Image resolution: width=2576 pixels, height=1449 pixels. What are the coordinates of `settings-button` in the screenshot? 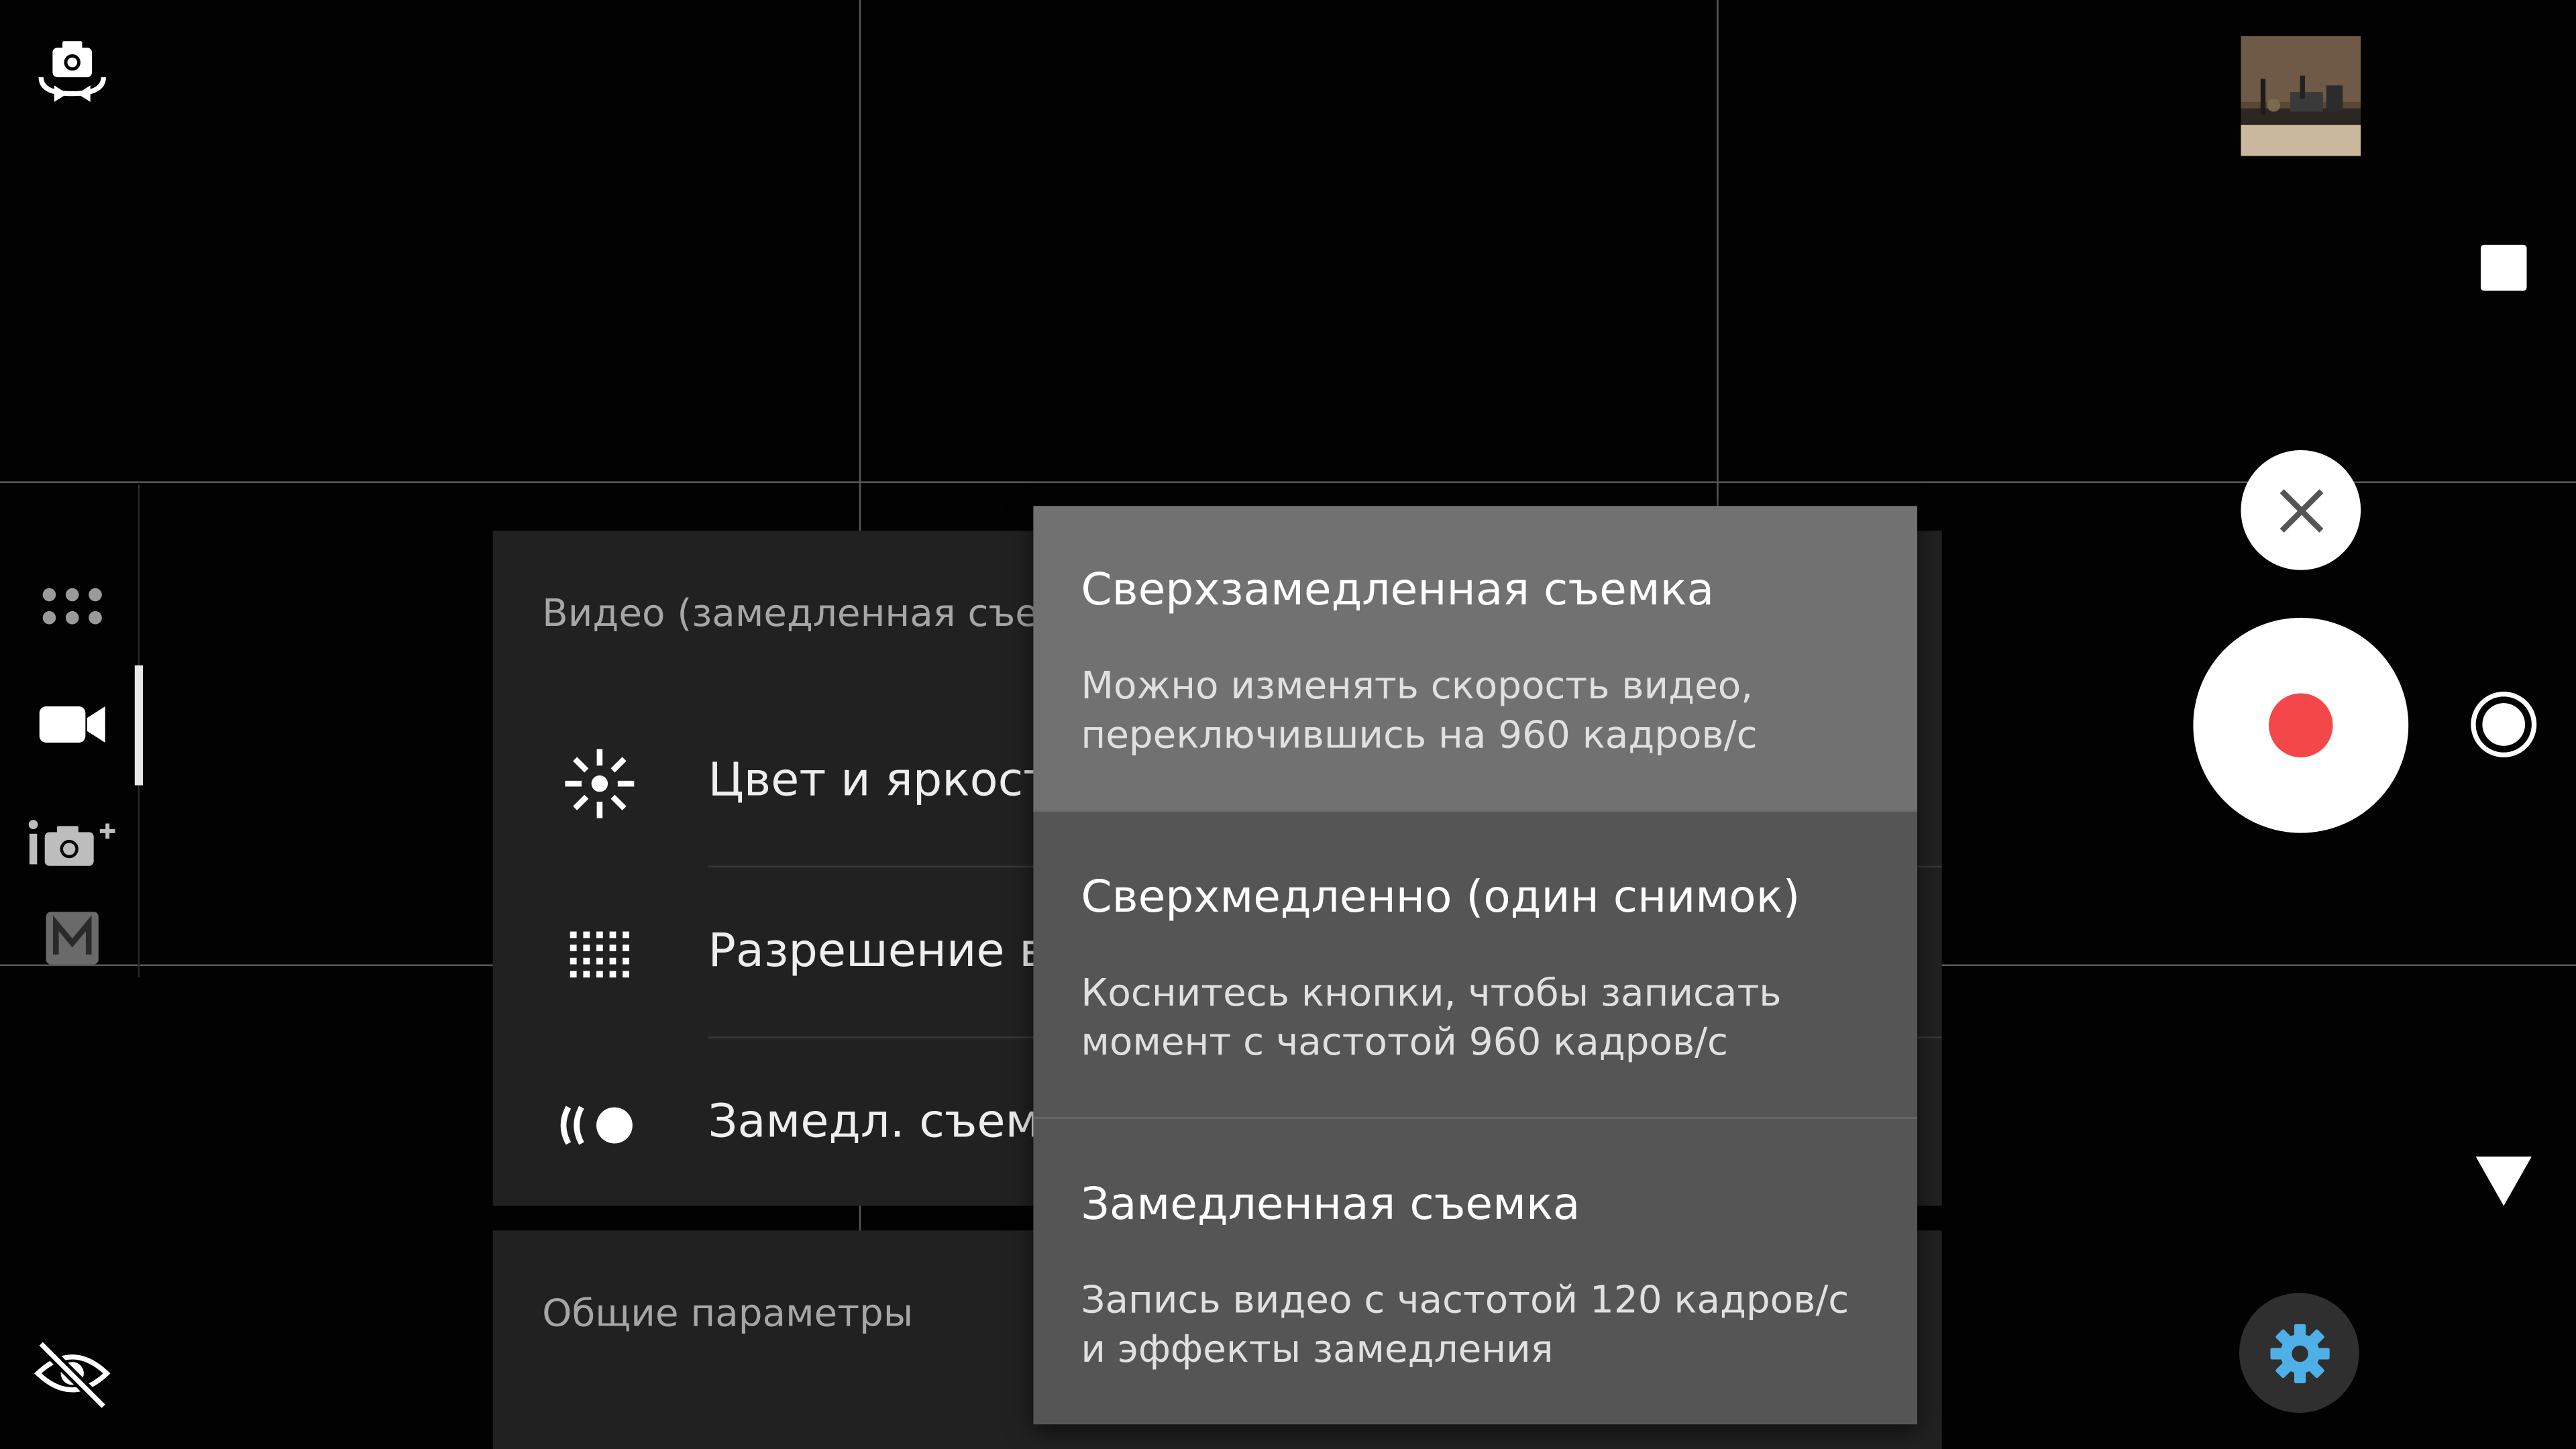 It's located at (2299, 1353).